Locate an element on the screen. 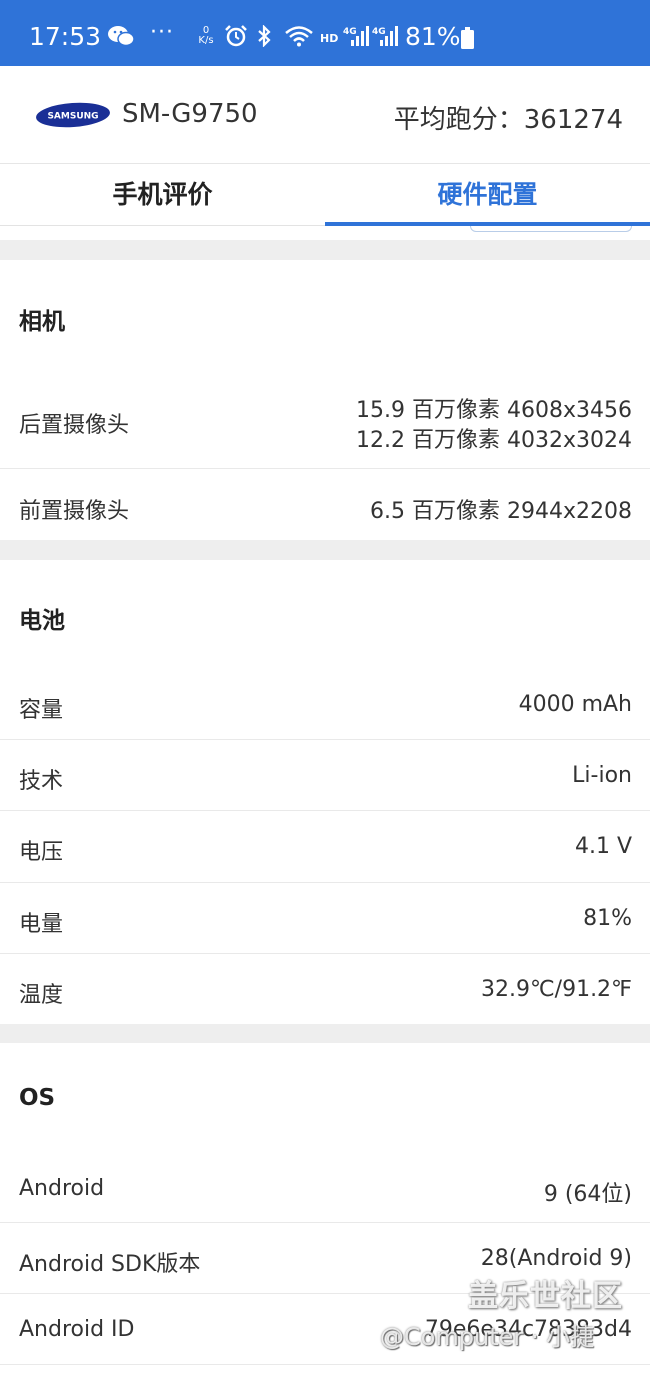 The height and width of the screenshot is (1373, 650). divider is located at coordinates (325, 1364).